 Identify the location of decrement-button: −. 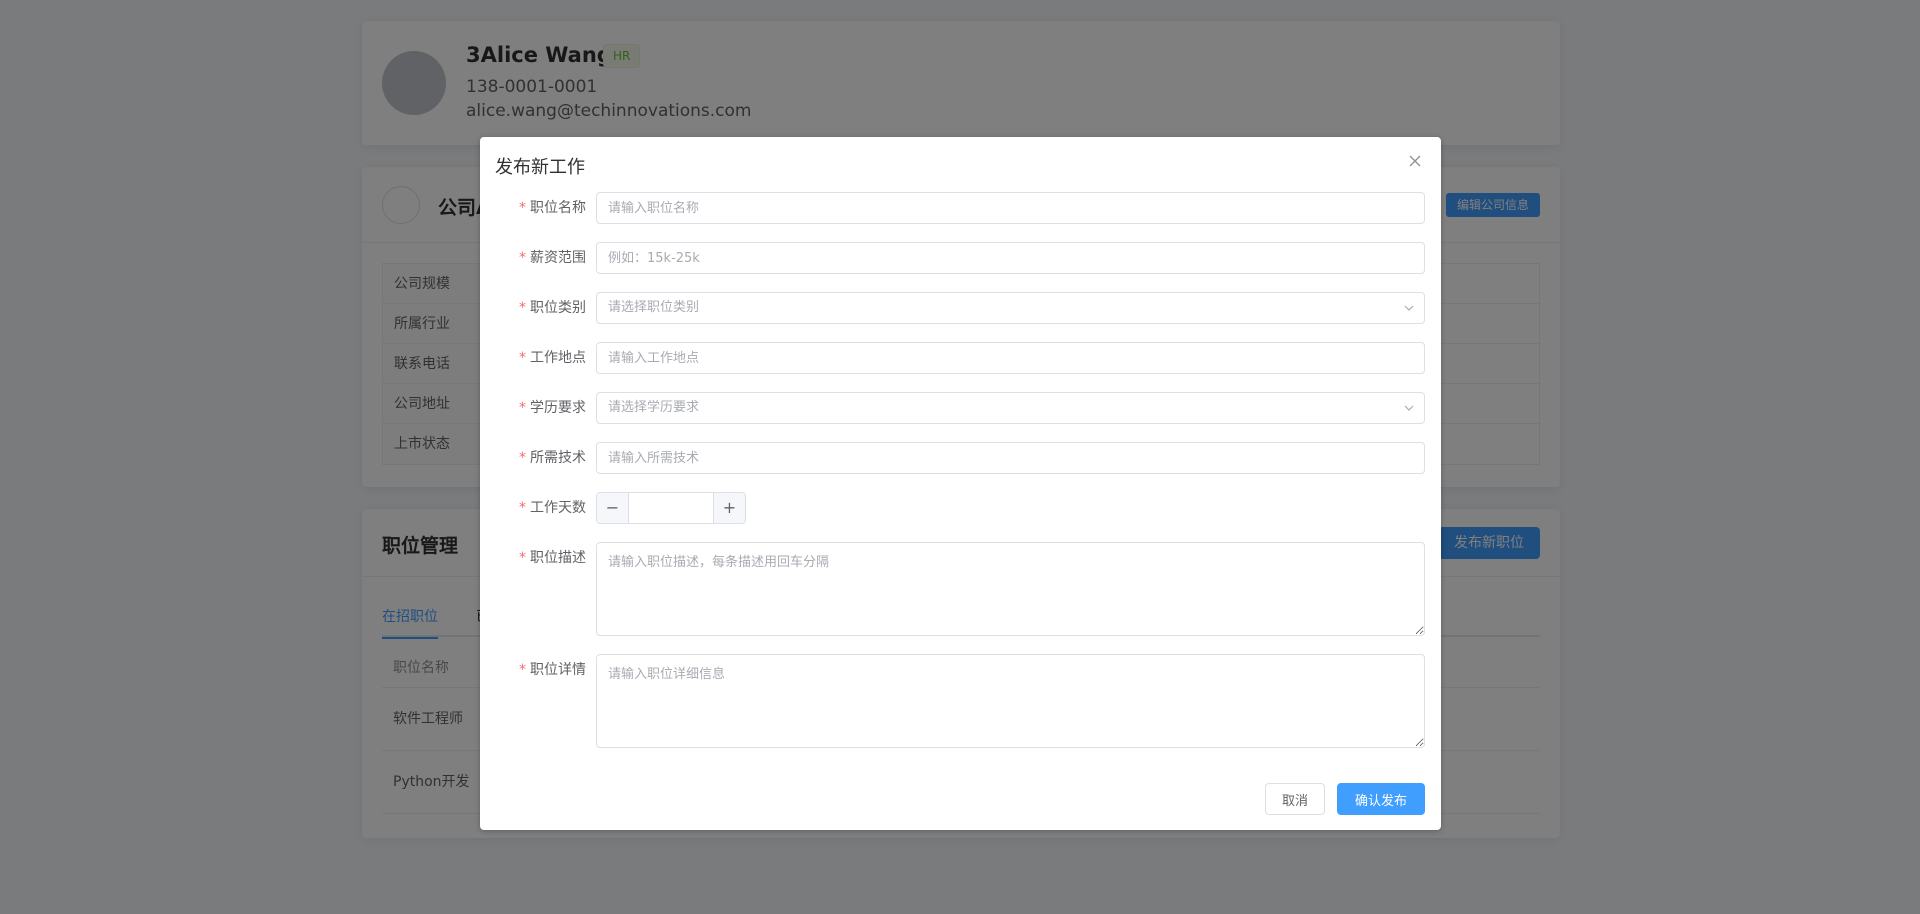
(613, 508).